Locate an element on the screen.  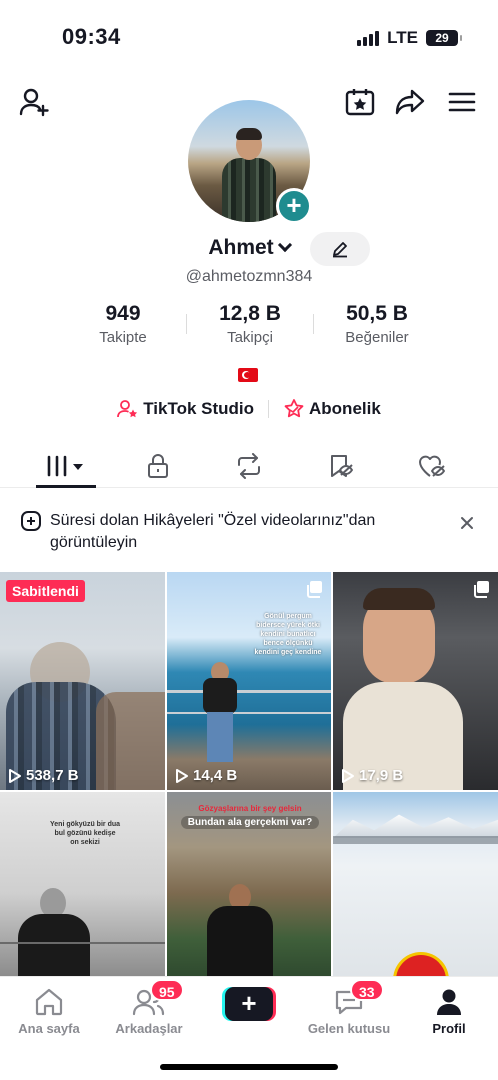
heart-hidden-icon is located at coordinates (432, 466).